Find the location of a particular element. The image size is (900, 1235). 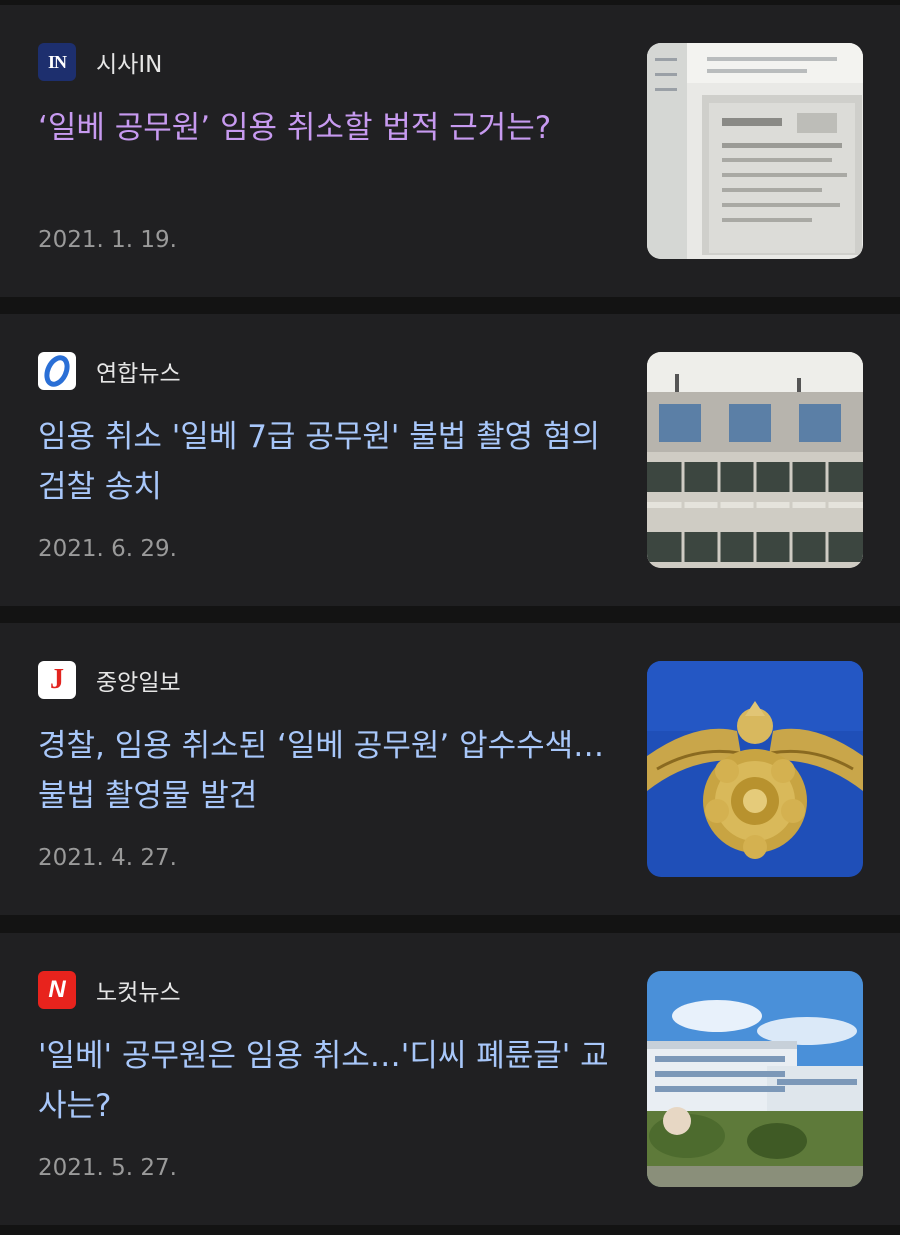

government-building-image is located at coordinates (755, 1079).